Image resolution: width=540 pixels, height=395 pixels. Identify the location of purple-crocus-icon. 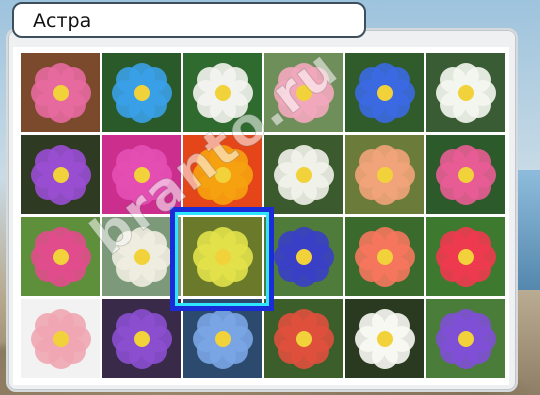
(465, 338).